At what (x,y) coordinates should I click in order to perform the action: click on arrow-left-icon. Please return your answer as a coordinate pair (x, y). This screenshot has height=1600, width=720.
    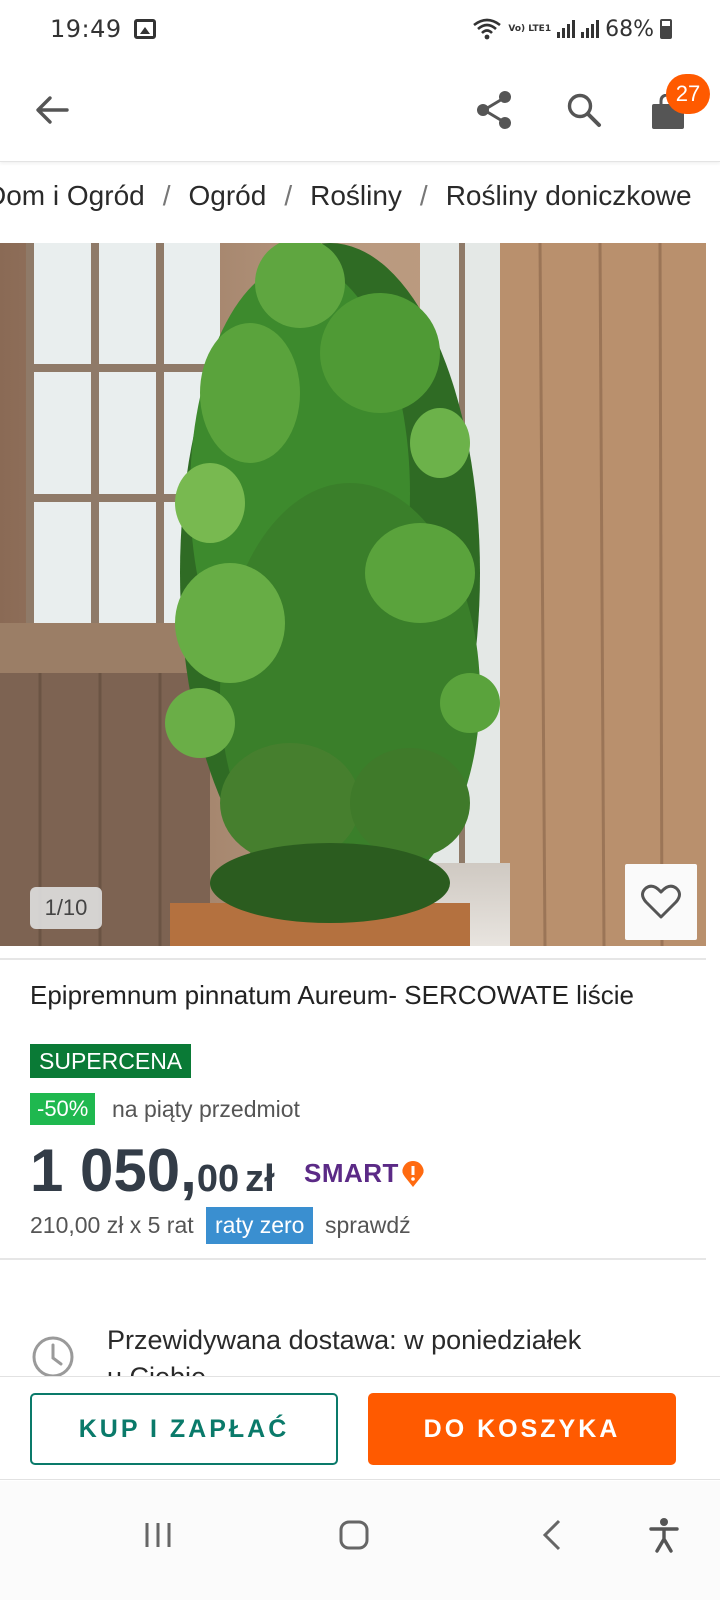
    Looking at the image, I should click on (52, 110).